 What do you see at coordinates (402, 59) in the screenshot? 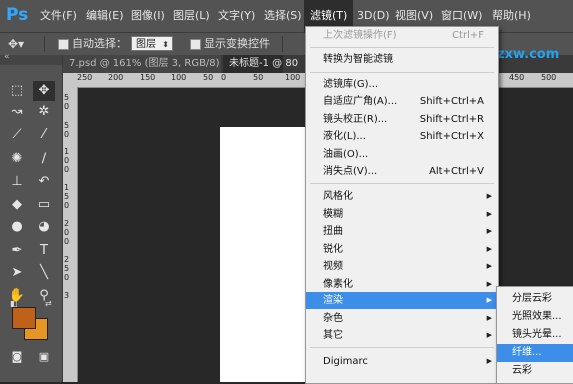
I see `menu-item-convert-smart-filter: 转换为智能滤镜` at bounding box center [402, 59].